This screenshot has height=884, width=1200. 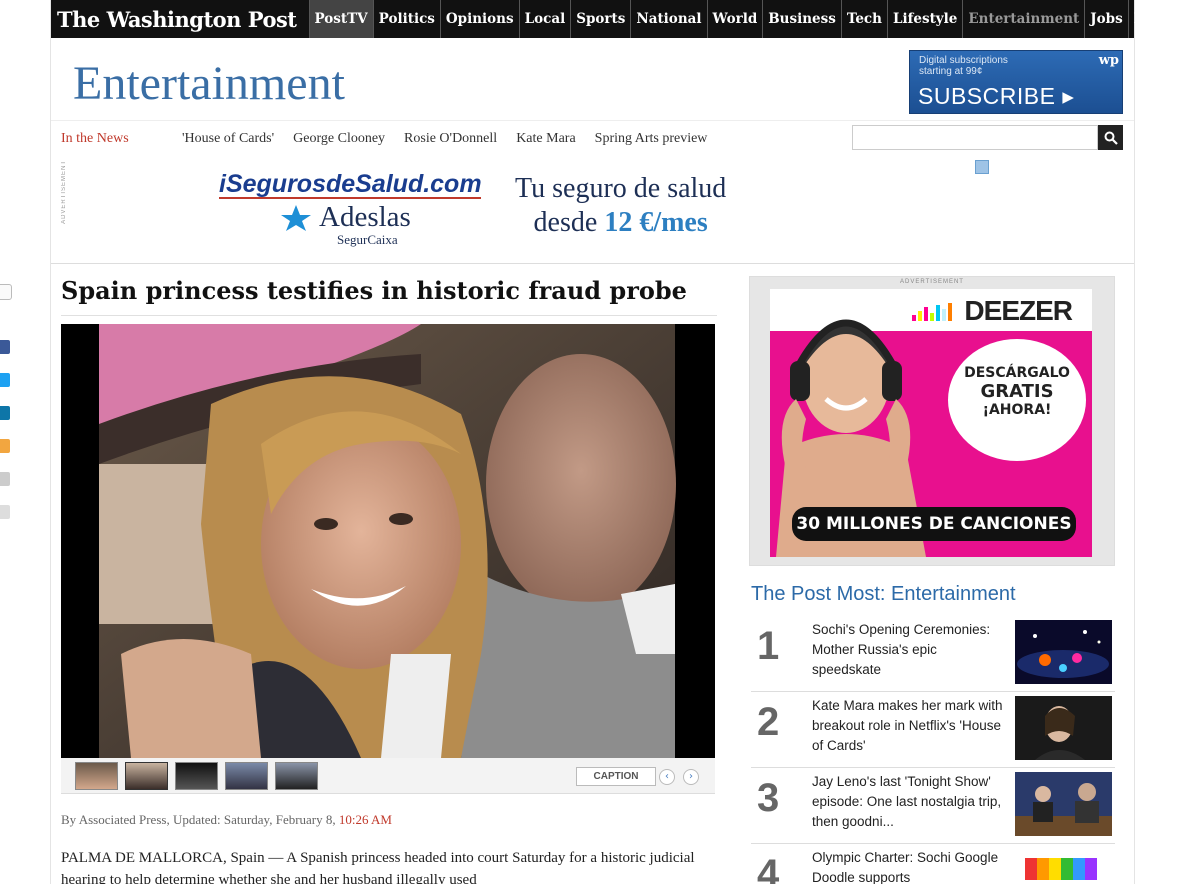 What do you see at coordinates (406, 19) in the screenshot?
I see `nav-item-politics: Politics` at bounding box center [406, 19].